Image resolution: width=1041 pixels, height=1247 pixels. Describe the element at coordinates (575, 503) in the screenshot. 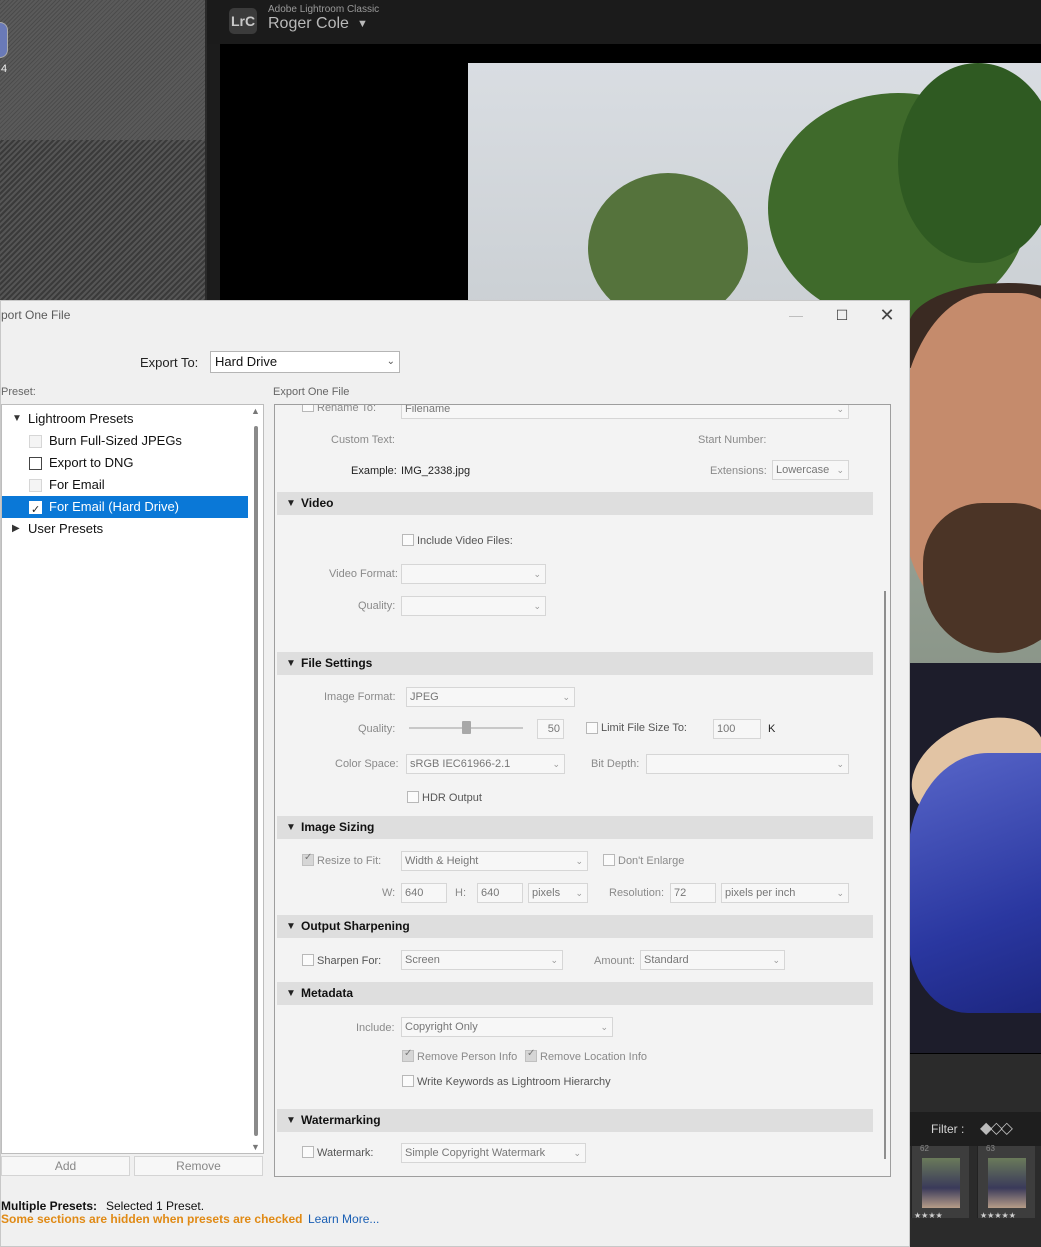

I see `section-video: ▼ Video` at that location.